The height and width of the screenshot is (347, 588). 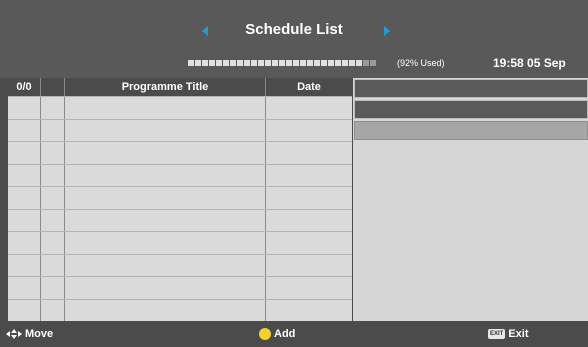 I want to click on add-label: Add, so click(x=285, y=334).